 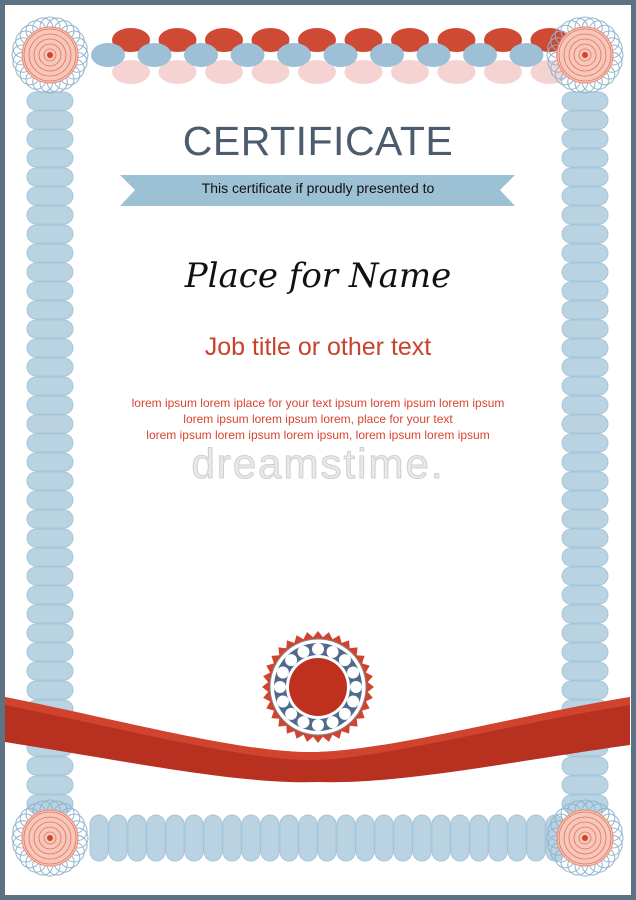 What do you see at coordinates (318, 464) in the screenshot?
I see `watermark: dreamstime.` at bounding box center [318, 464].